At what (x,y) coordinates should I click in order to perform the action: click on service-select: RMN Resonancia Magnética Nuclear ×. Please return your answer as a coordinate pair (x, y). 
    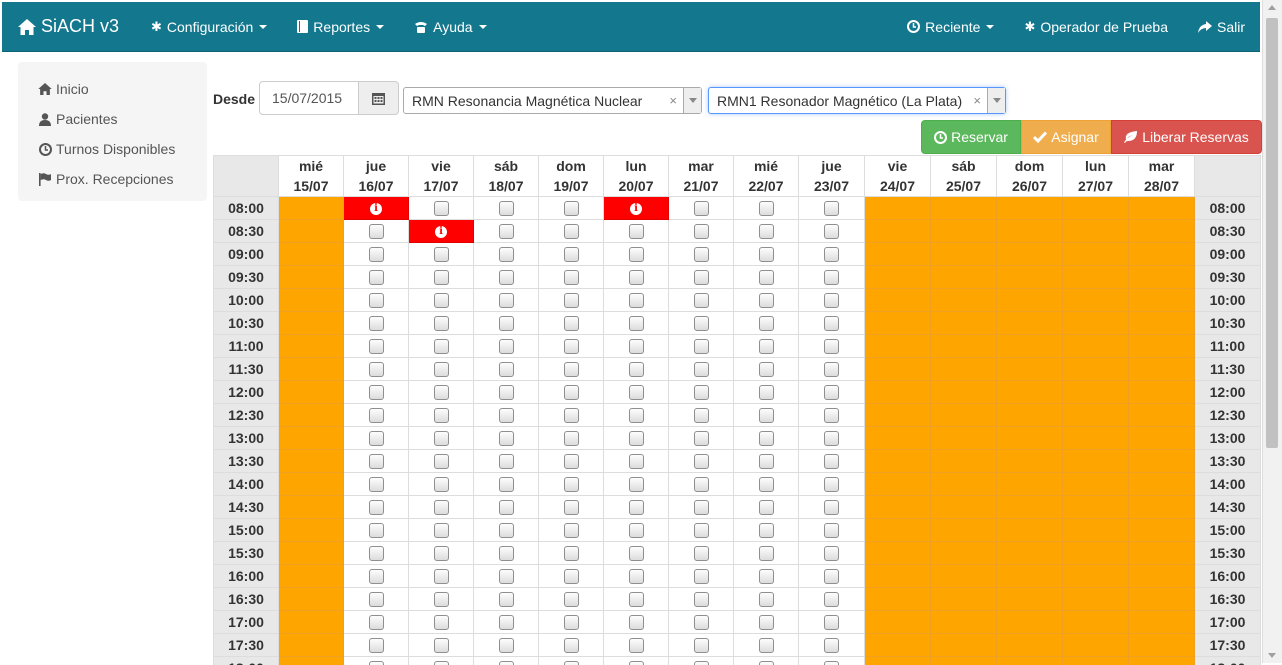
    Looking at the image, I should click on (552, 100).